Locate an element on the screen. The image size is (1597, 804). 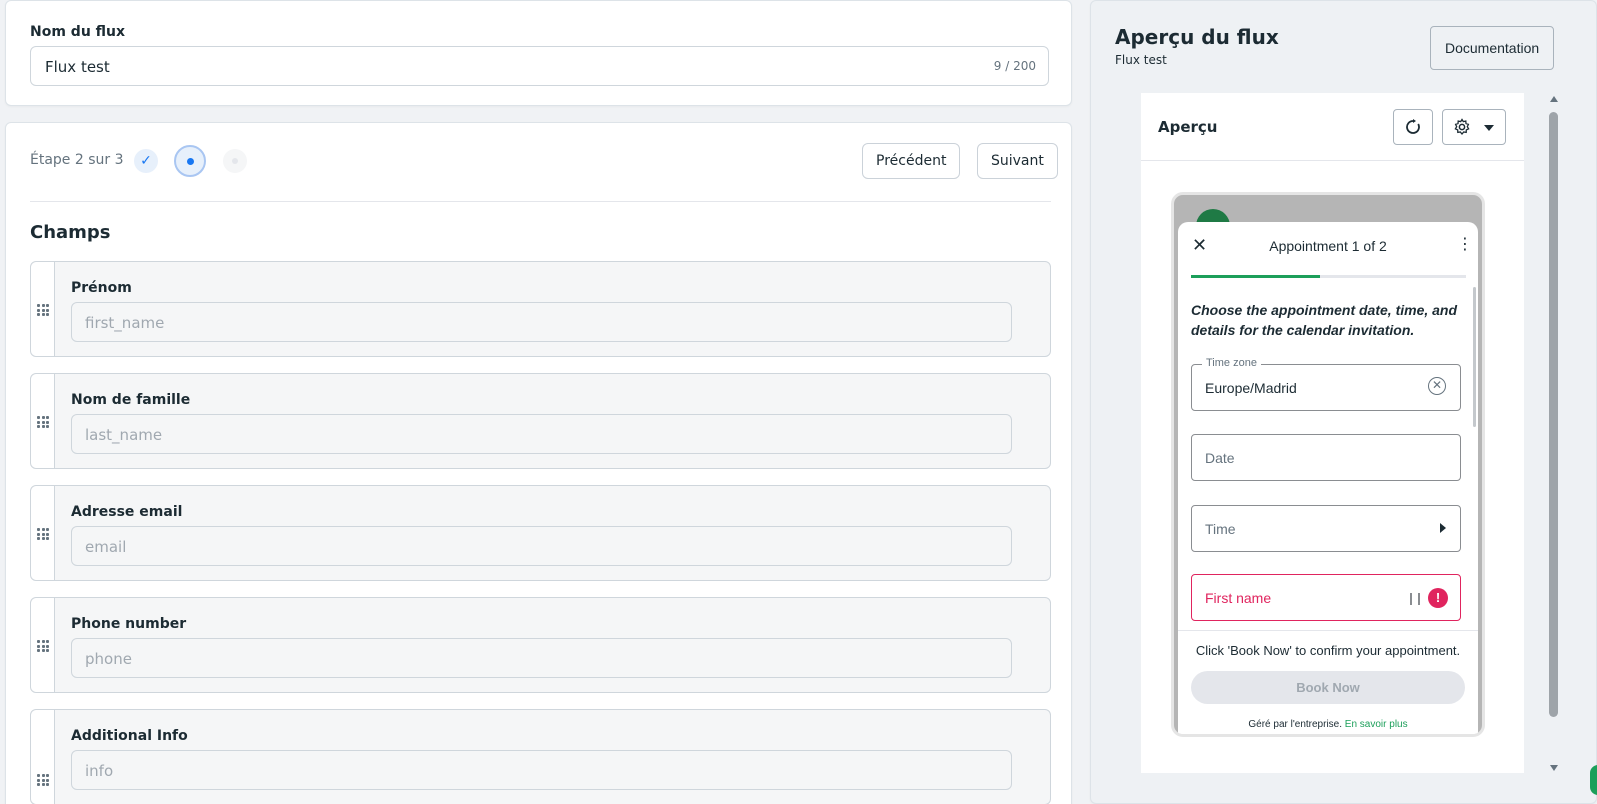
previous-button: Précédent is located at coordinates (911, 161).